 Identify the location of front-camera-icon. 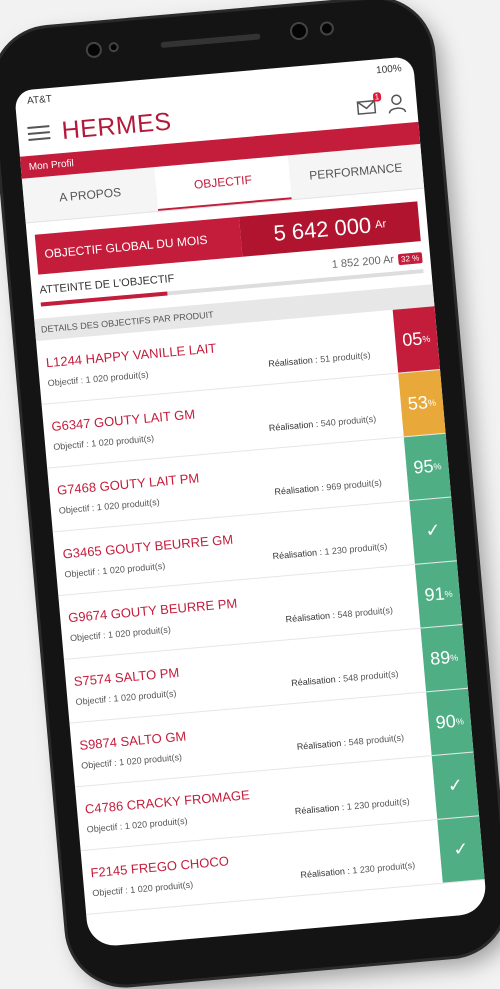
(299, 31).